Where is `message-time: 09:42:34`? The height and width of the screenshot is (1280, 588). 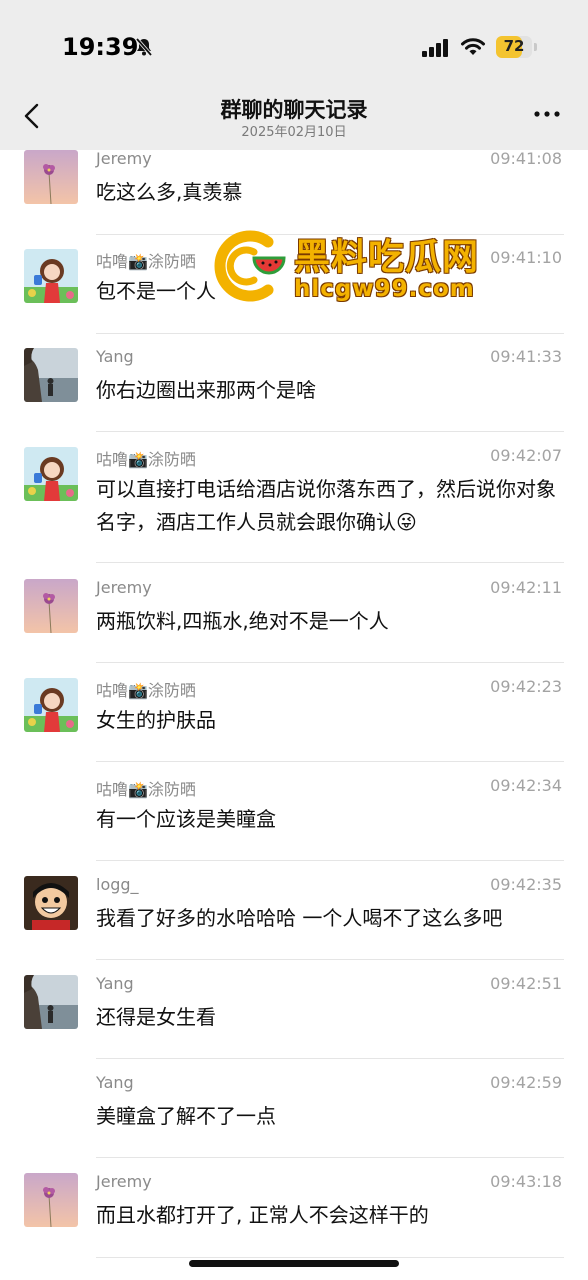 message-time: 09:42:34 is located at coordinates (526, 785).